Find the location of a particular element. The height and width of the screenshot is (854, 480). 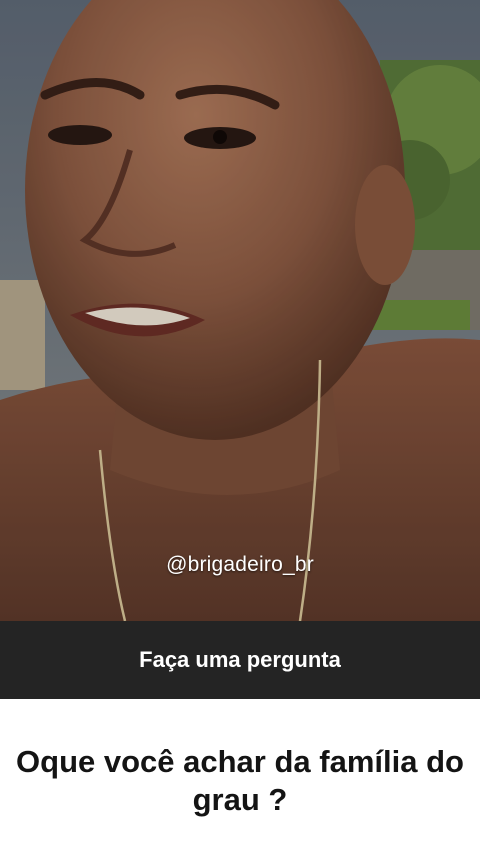

watermark-handle: @brigadeiro_br is located at coordinates (240, 564).